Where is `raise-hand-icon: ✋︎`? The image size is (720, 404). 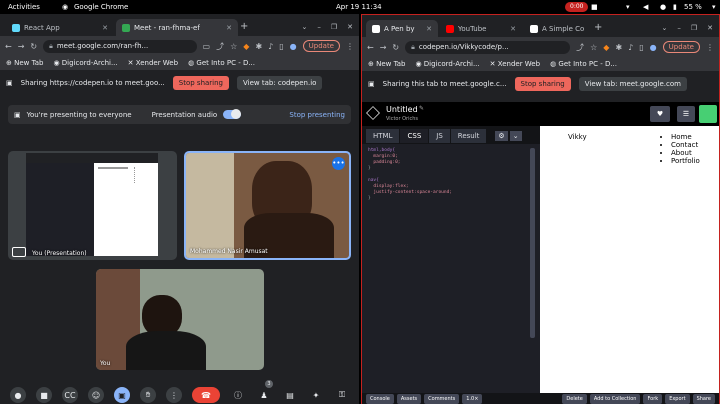
raise-hand-icon: ✋︎ is located at coordinates (148, 395).